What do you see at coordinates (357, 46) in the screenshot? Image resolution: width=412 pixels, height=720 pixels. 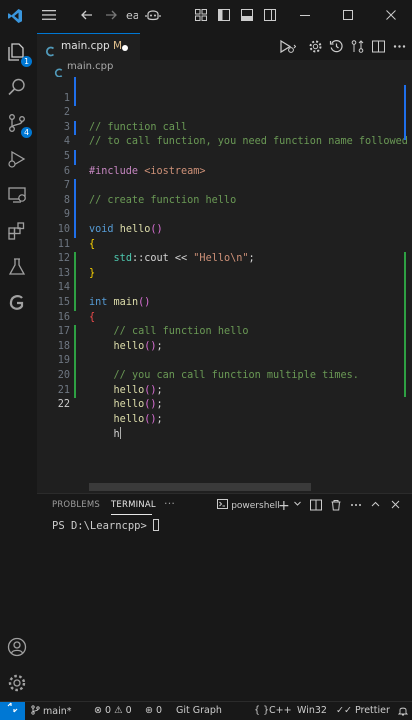 I see `open-changes-icon` at bounding box center [357, 46].